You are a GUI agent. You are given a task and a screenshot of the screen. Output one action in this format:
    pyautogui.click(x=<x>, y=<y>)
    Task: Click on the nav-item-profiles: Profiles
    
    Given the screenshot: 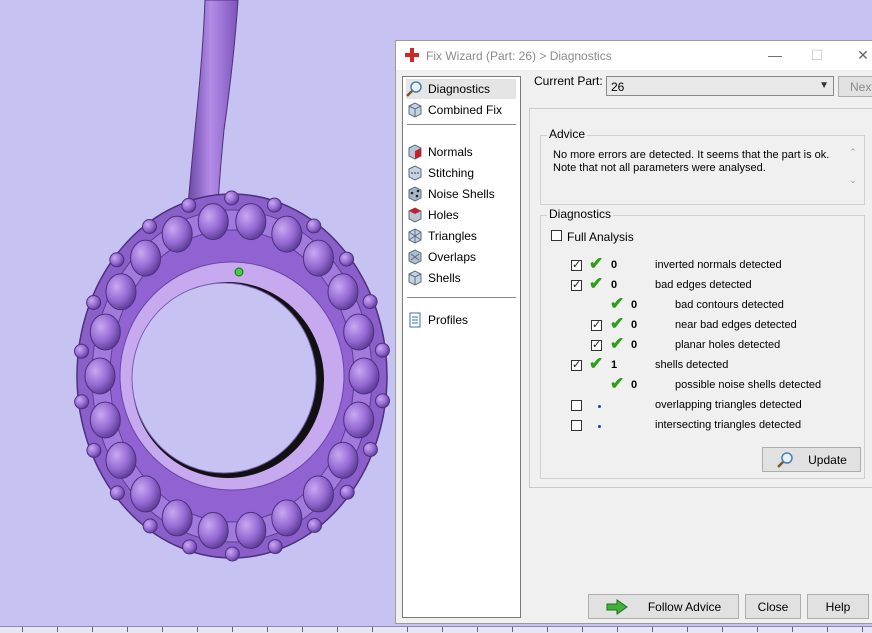 What is the action you would take?
    pyautogui.click(x=461, y=320)
    